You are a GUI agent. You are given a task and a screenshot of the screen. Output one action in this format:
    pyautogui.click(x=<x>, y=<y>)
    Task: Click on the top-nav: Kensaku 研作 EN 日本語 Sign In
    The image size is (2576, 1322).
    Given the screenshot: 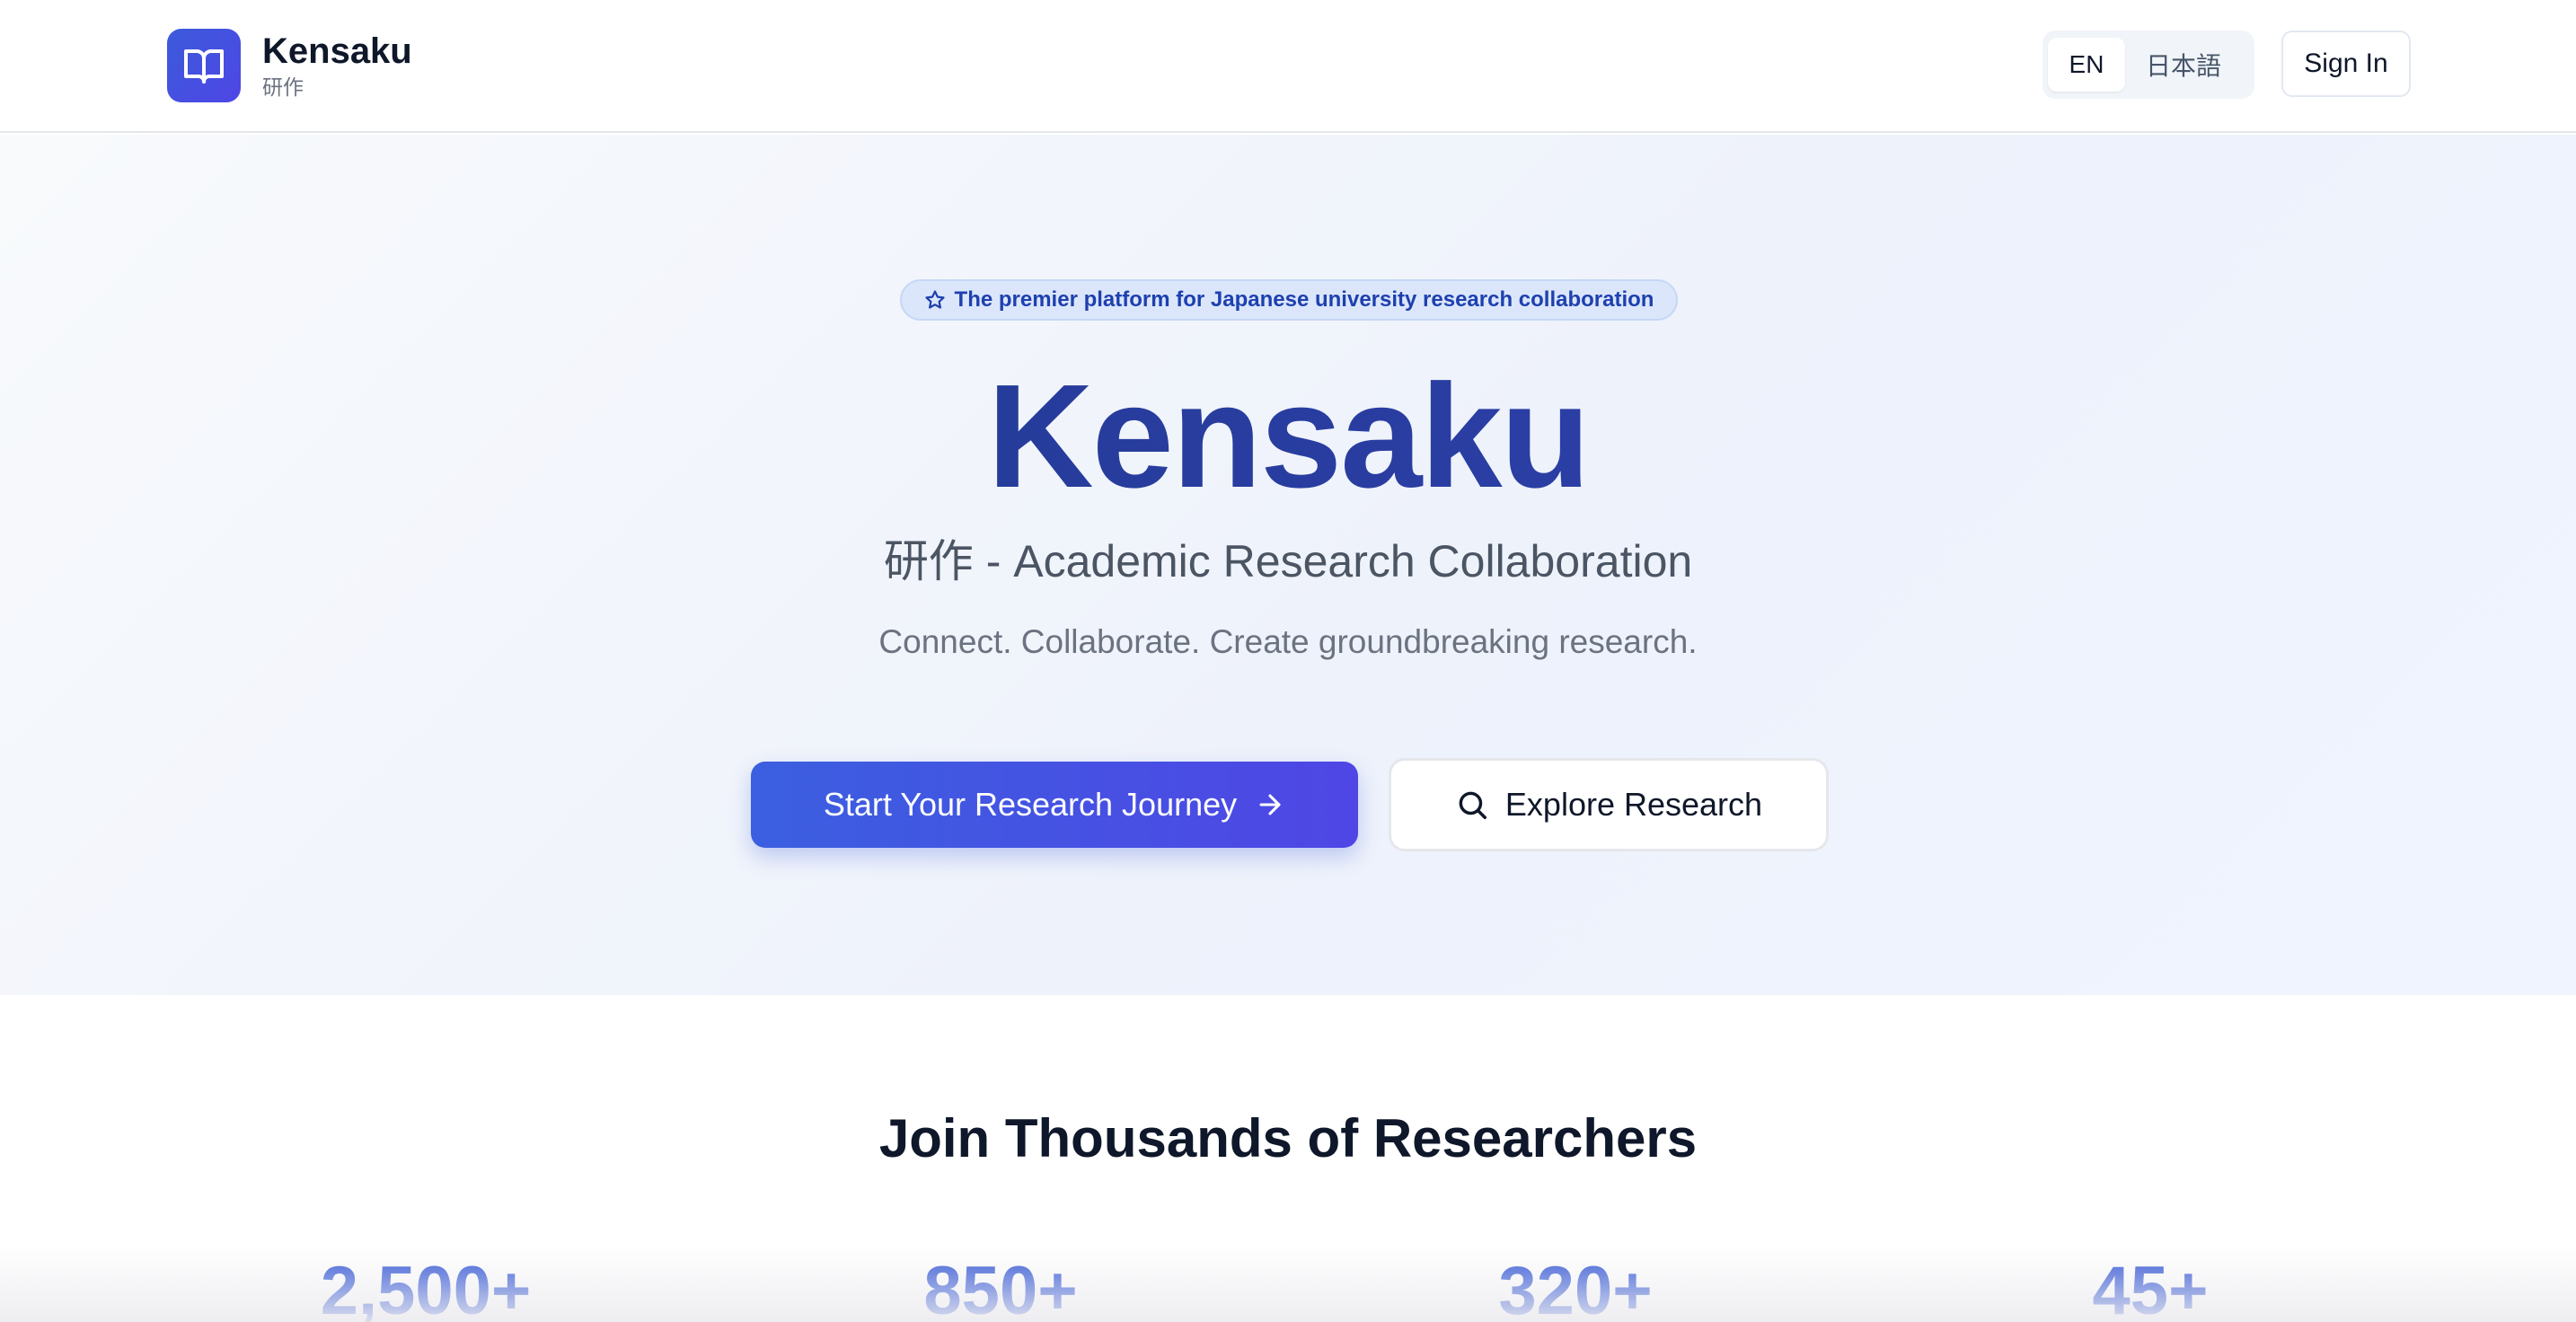 What is the action you would take?
    pyautogui.click(x=1288, y=66)
    